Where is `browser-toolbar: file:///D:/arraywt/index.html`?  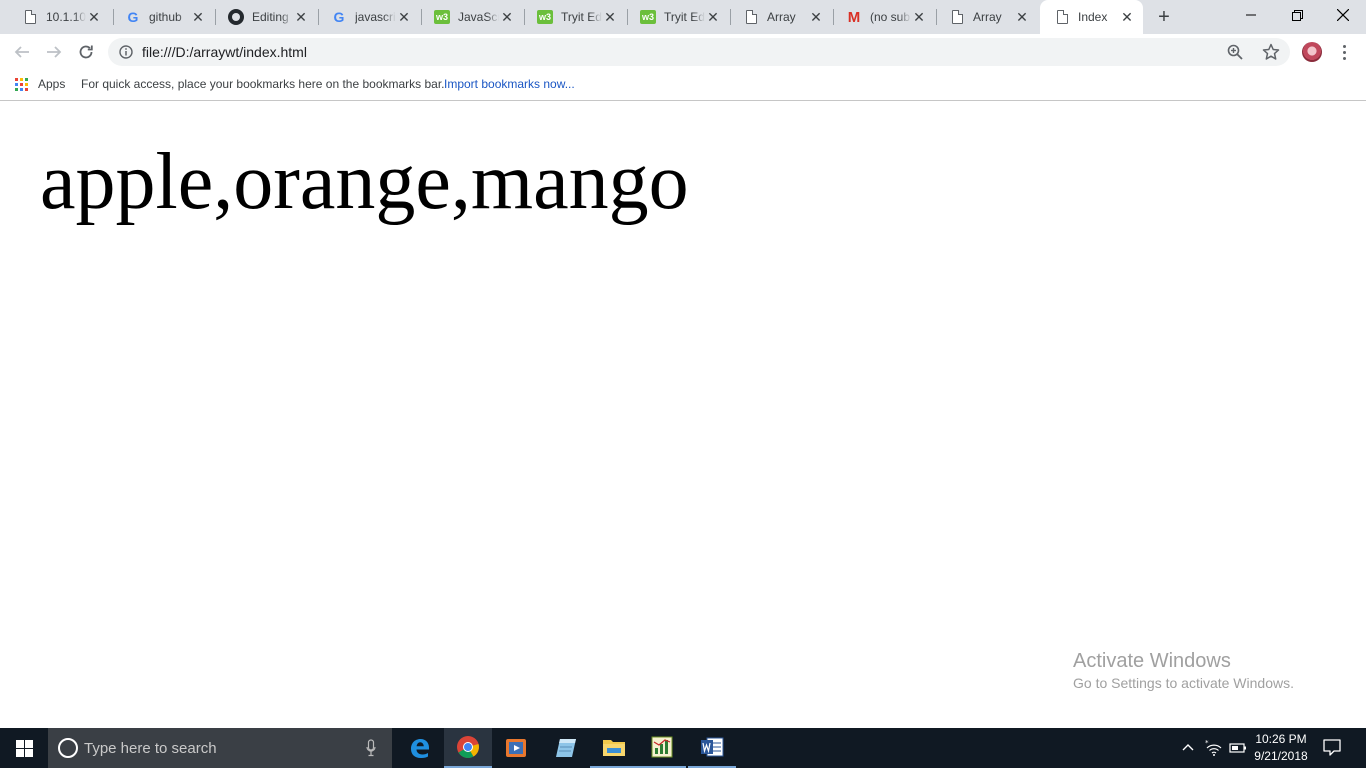 browser-toolbar: file:///D:/arraywt/index.html is located at coordinates (683, 52).